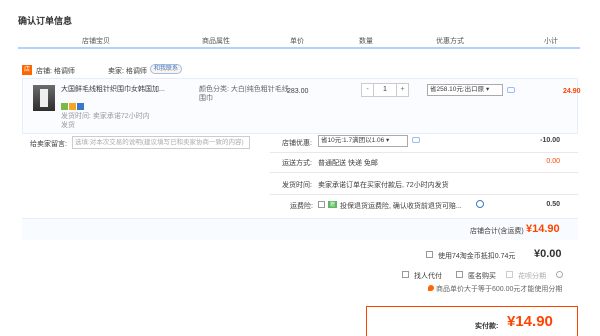  Describe the element at coordinates (572, 91) in the screenshot. I see `item-subtotal: 24.90` at that location.